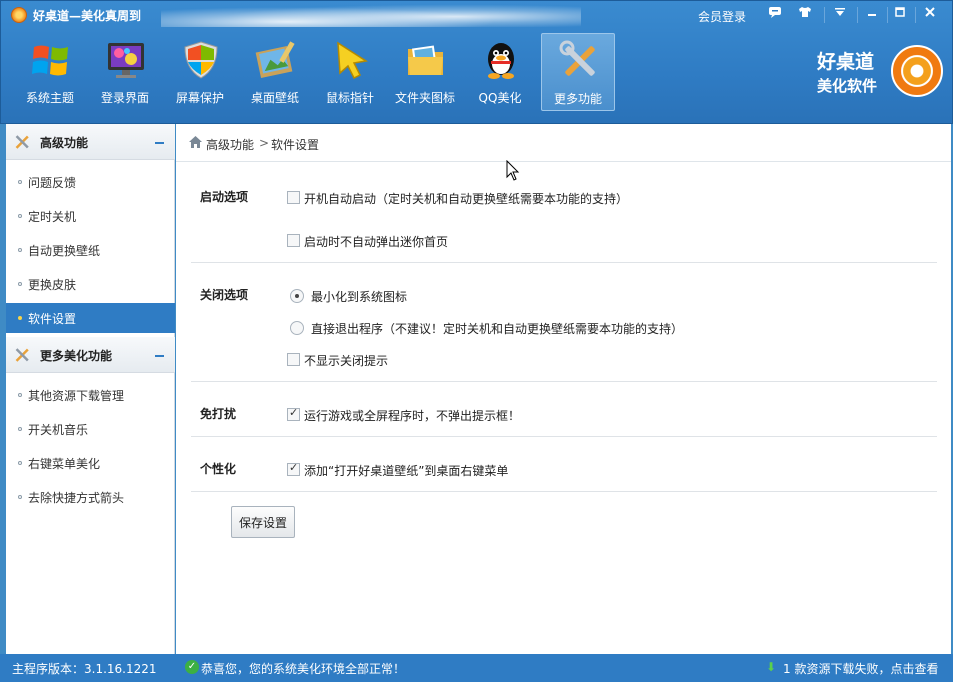  What do you see at coordinates (293, 240) in the screenshot?
I see `no-mini-homepage-checkbox` at bounding box center [293, 240].